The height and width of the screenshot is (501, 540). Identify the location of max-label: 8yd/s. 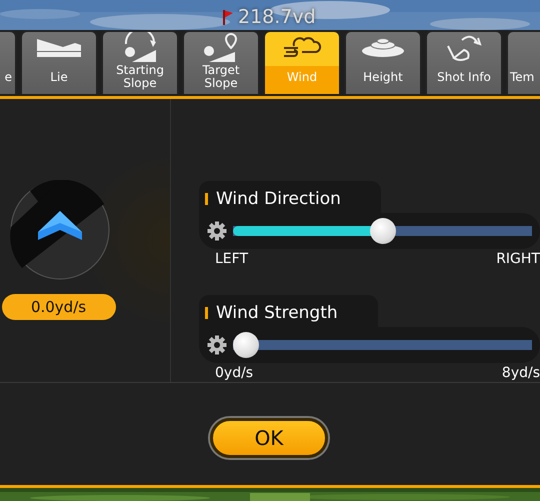
(521, 373).